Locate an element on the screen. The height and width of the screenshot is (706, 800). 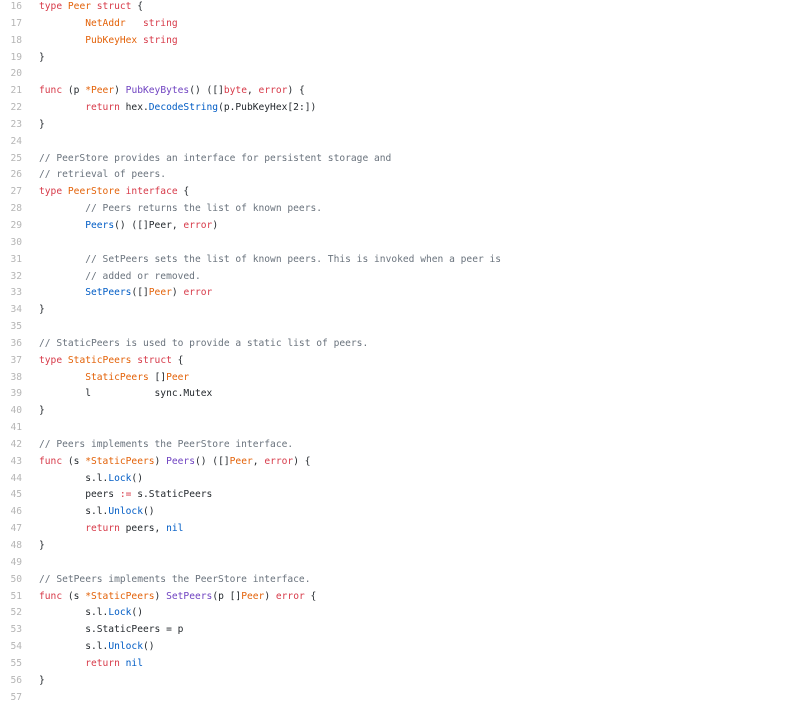
text-token: { is located at coordinates (137, 6).